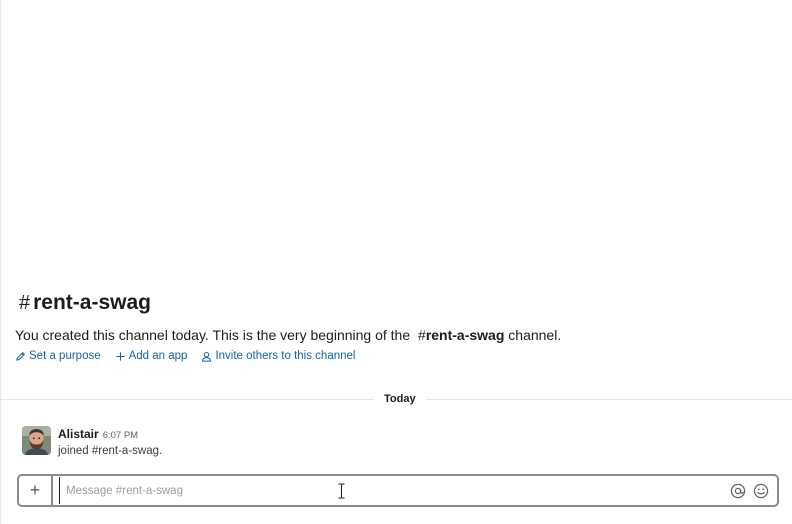 The height and width of the screenshot is (524, 792). What do you see at coordinates (65, 356) in the screenshot?
I see `set-purpose-label: Set a purpose` at bounding box center [65, 356].